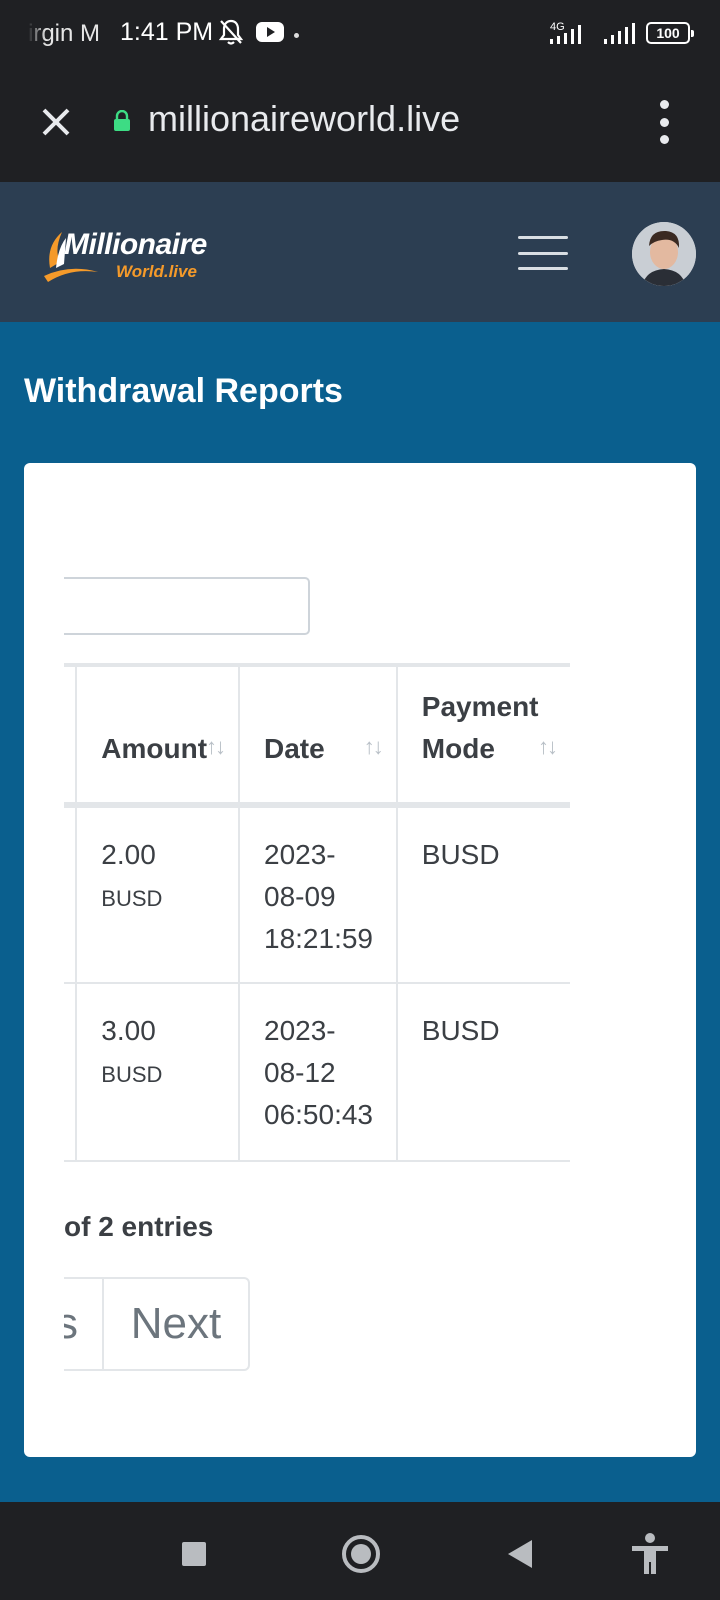 This screenshot has width=720, height=1600. What do you see at coordinates (294, 748) in the screenshot?
I see `column-header-label: Date` at bounding box center [294, 748].